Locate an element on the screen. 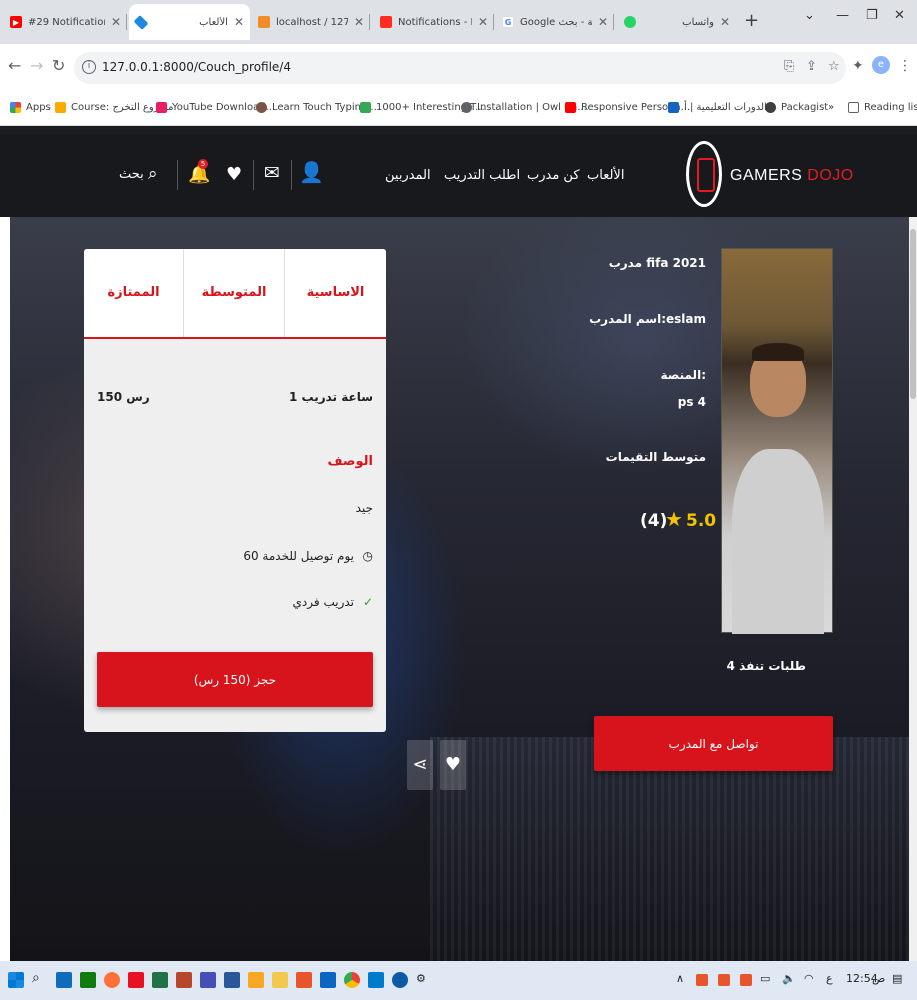 The height and width of the screenshot is (1000, 917). task-view-icon is located at coordinates (64, 980).